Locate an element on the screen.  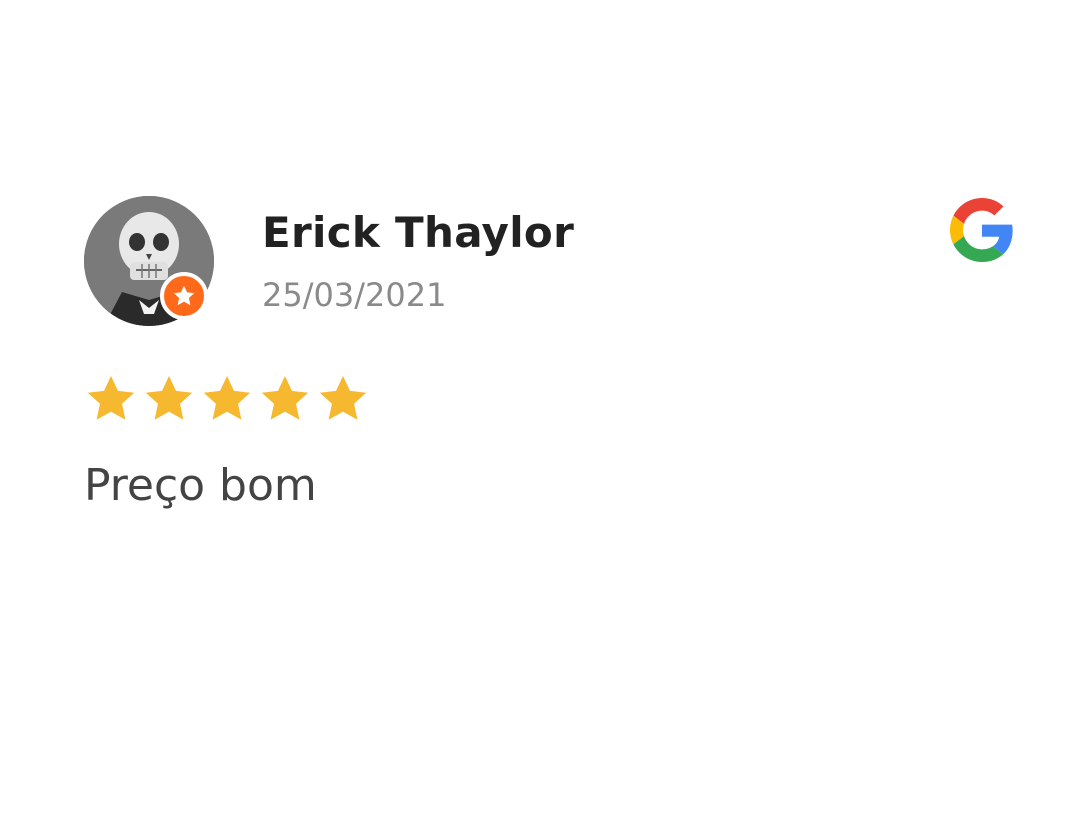
avatar is located at coordinates (149, 261).